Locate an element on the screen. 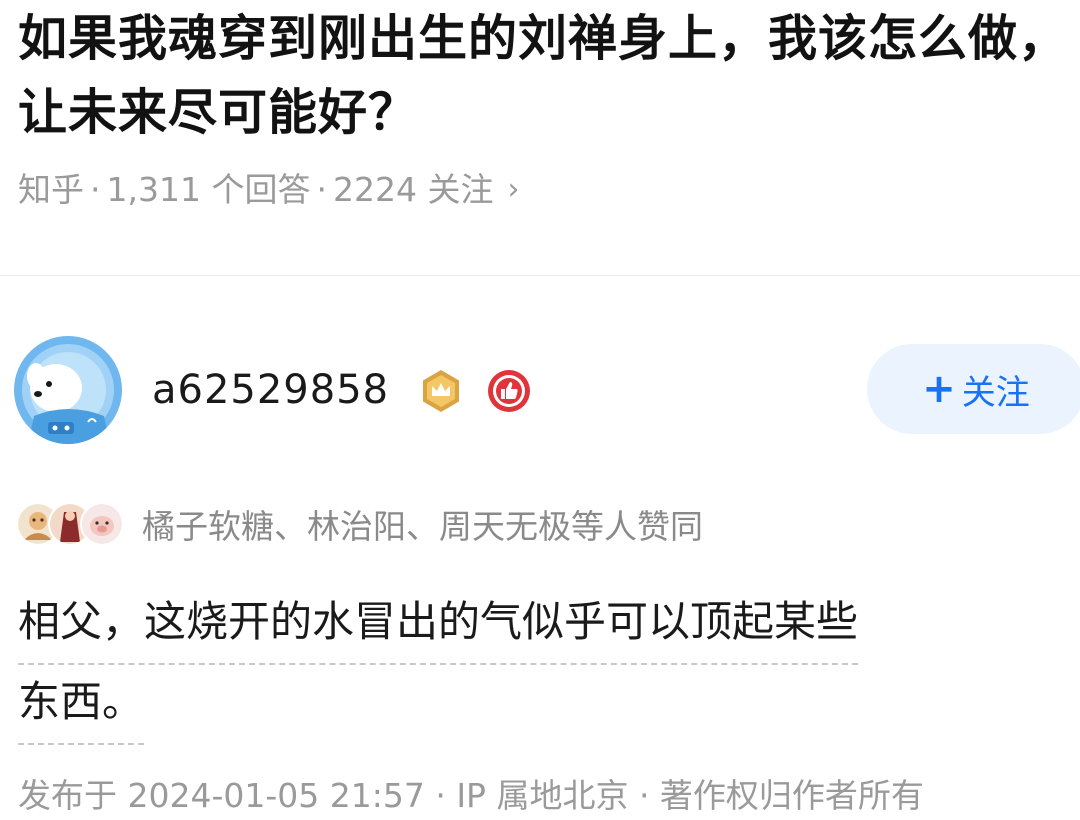 The height and width of the screenshot is (820, 1080). answer-line-1: 相父，这烧开的水冒出的气似乎可以顶起某些 is located at coordinates (538, 623).